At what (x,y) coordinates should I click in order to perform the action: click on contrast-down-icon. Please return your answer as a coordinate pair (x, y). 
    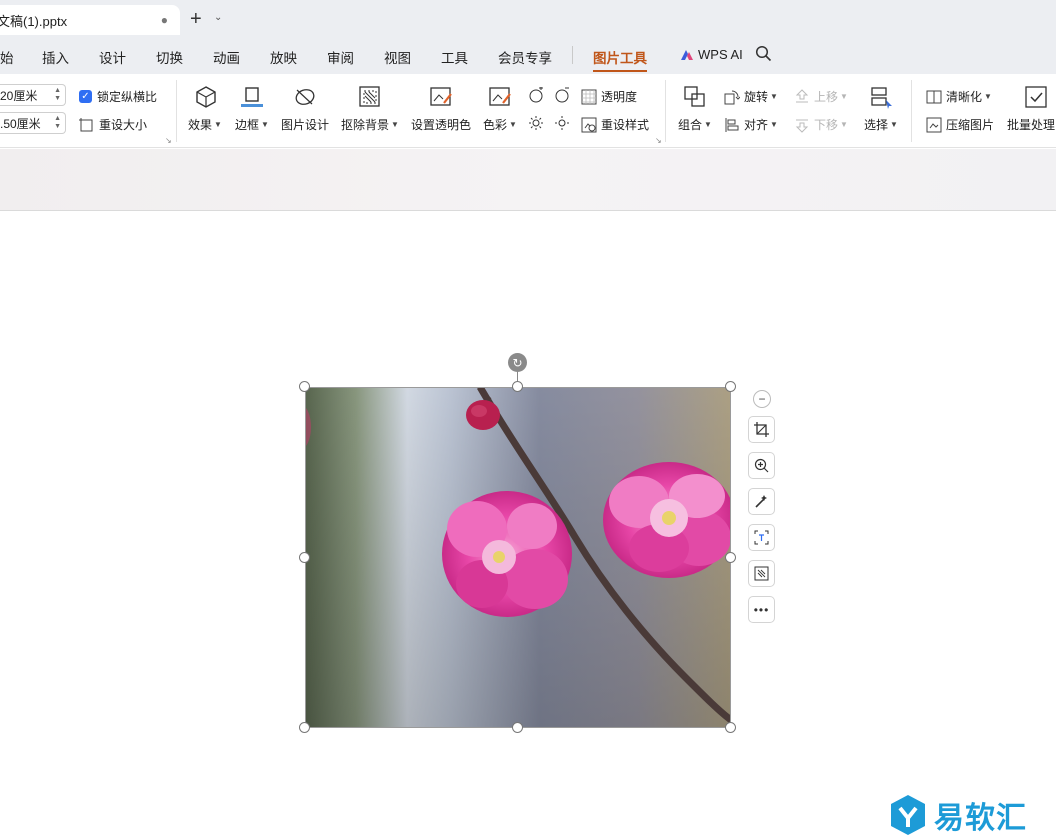
    Looking at the image, I should click on (562, 95).